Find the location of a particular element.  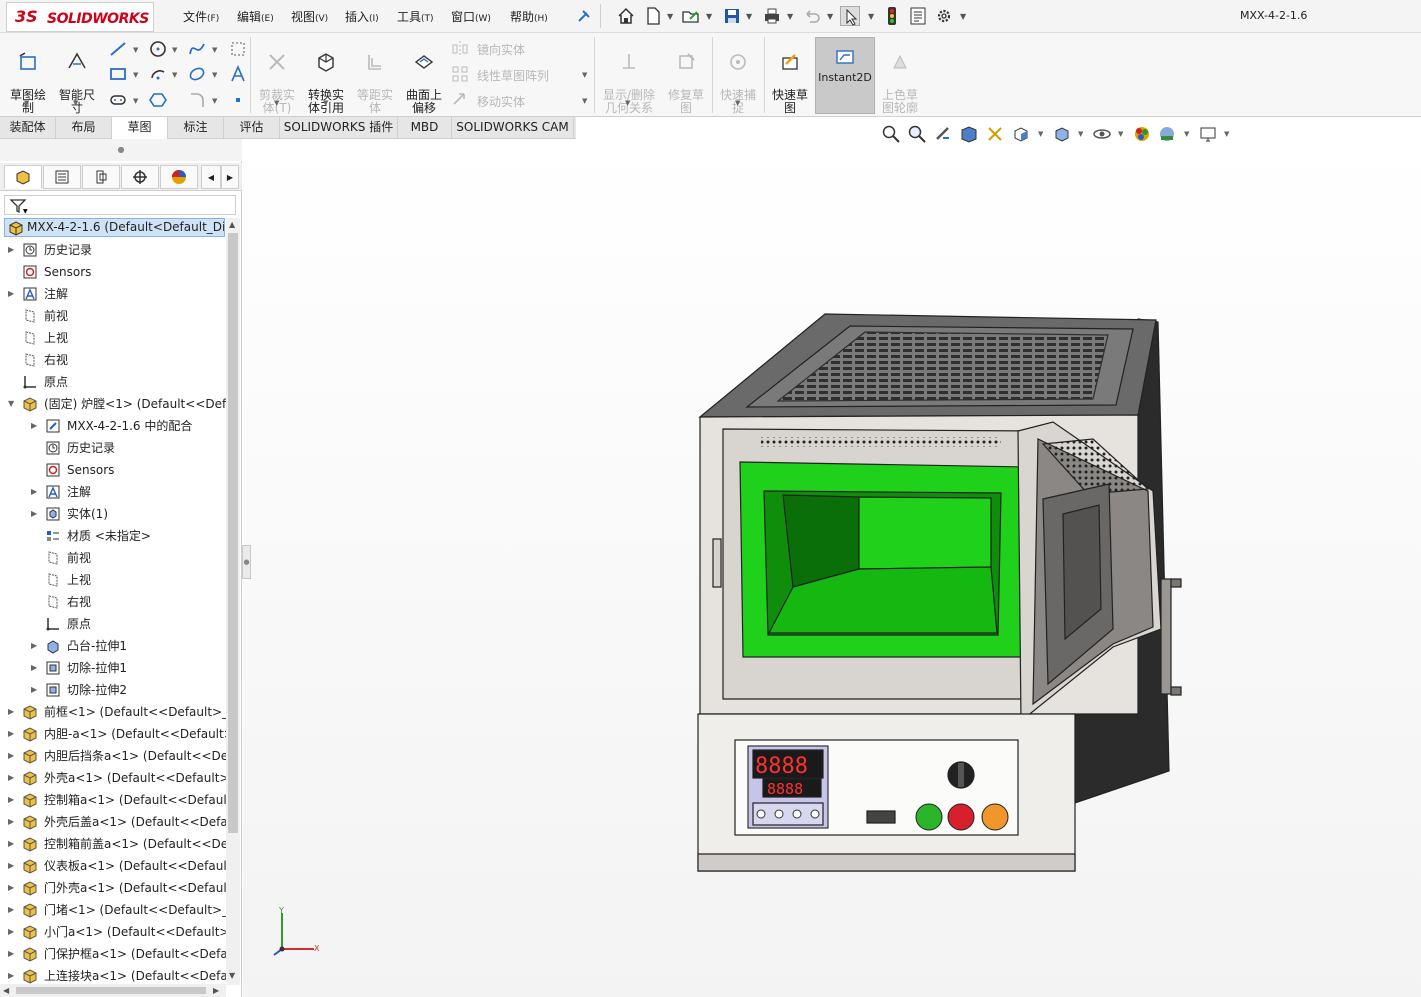

tree-item: ▶ MXX-4-2-1.6 中的配合 is located at coordinates (128, 426).